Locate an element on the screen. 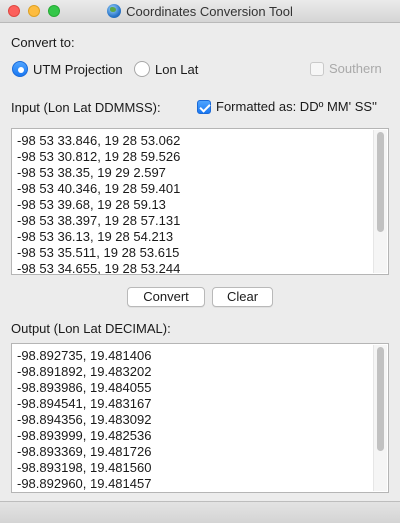 The width and height of the screenshot is (400, 523). formatted-checkbox-box is located at coordinates (204, 106).